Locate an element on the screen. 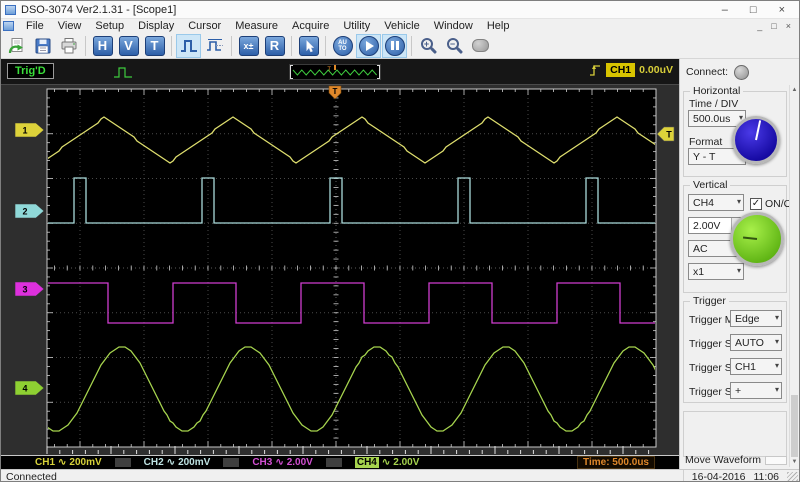 This screenshot has width=800, height=482. open-file-button is located at coordinates (16, 46).